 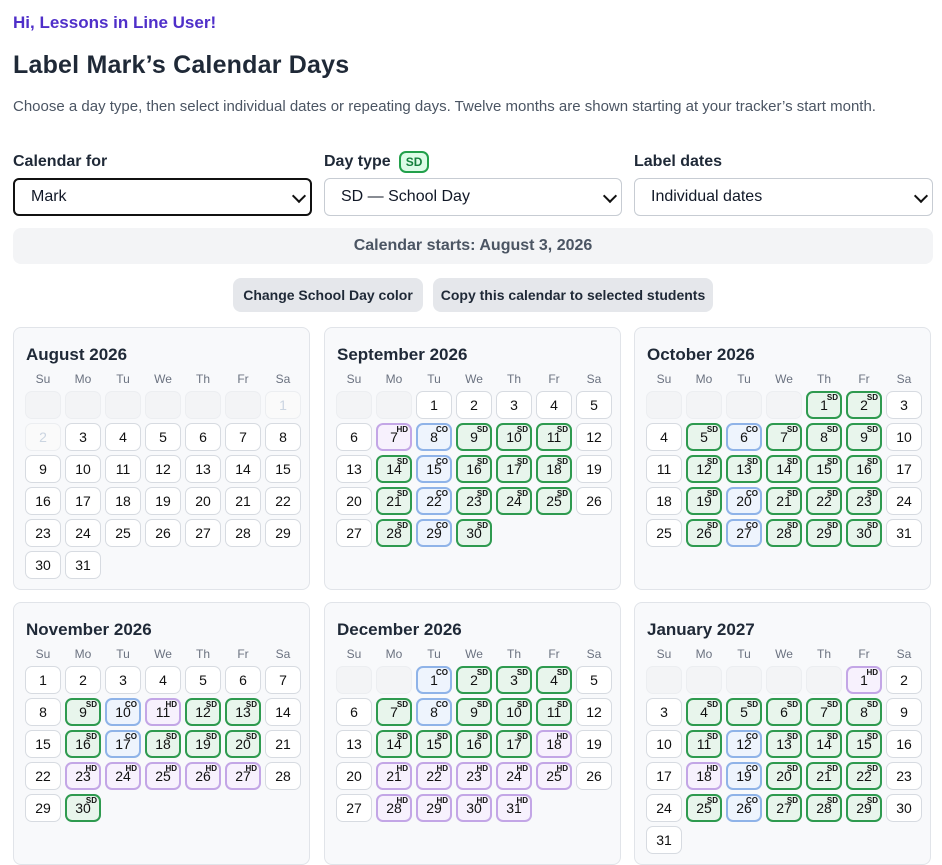 What do you see at coordinates (824, 405) in the screenshot?
I see `day-cell: 1 SD` at bounding box center [824, 405].